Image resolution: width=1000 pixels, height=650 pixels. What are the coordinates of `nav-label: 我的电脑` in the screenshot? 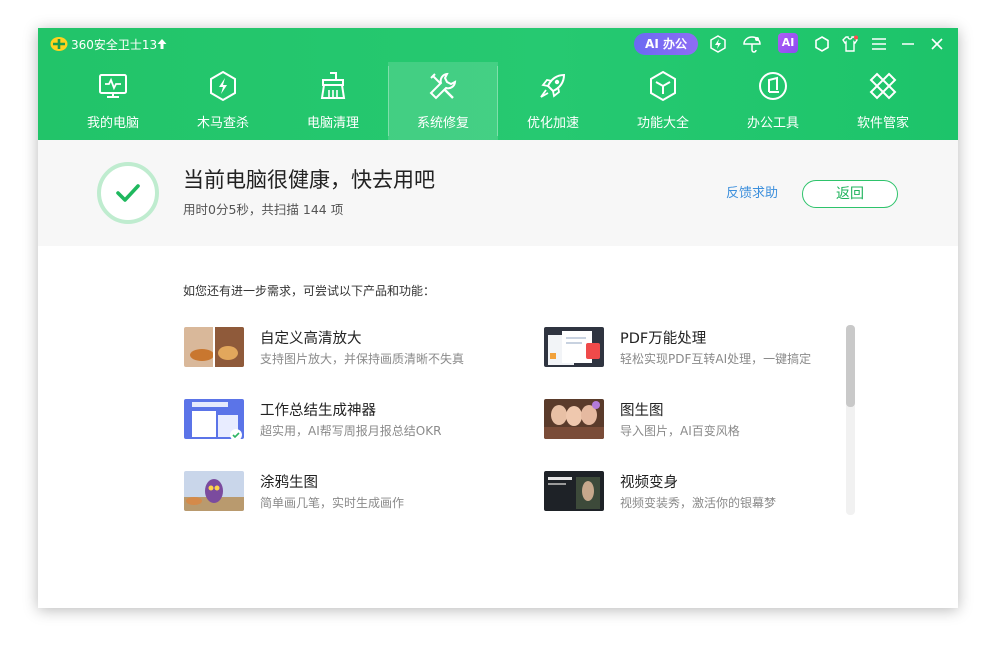 It's located at (112, 123).